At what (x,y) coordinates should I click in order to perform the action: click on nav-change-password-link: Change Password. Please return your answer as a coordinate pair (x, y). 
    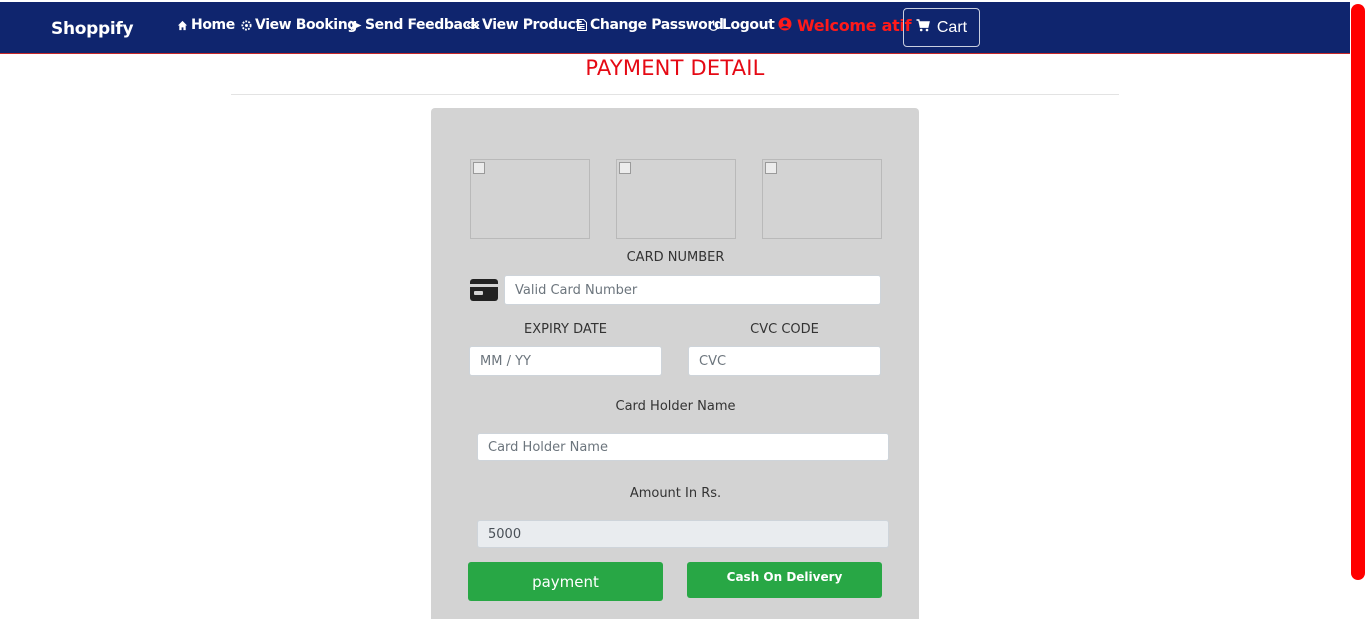
    Looking at the image, I should click on (650, 25).